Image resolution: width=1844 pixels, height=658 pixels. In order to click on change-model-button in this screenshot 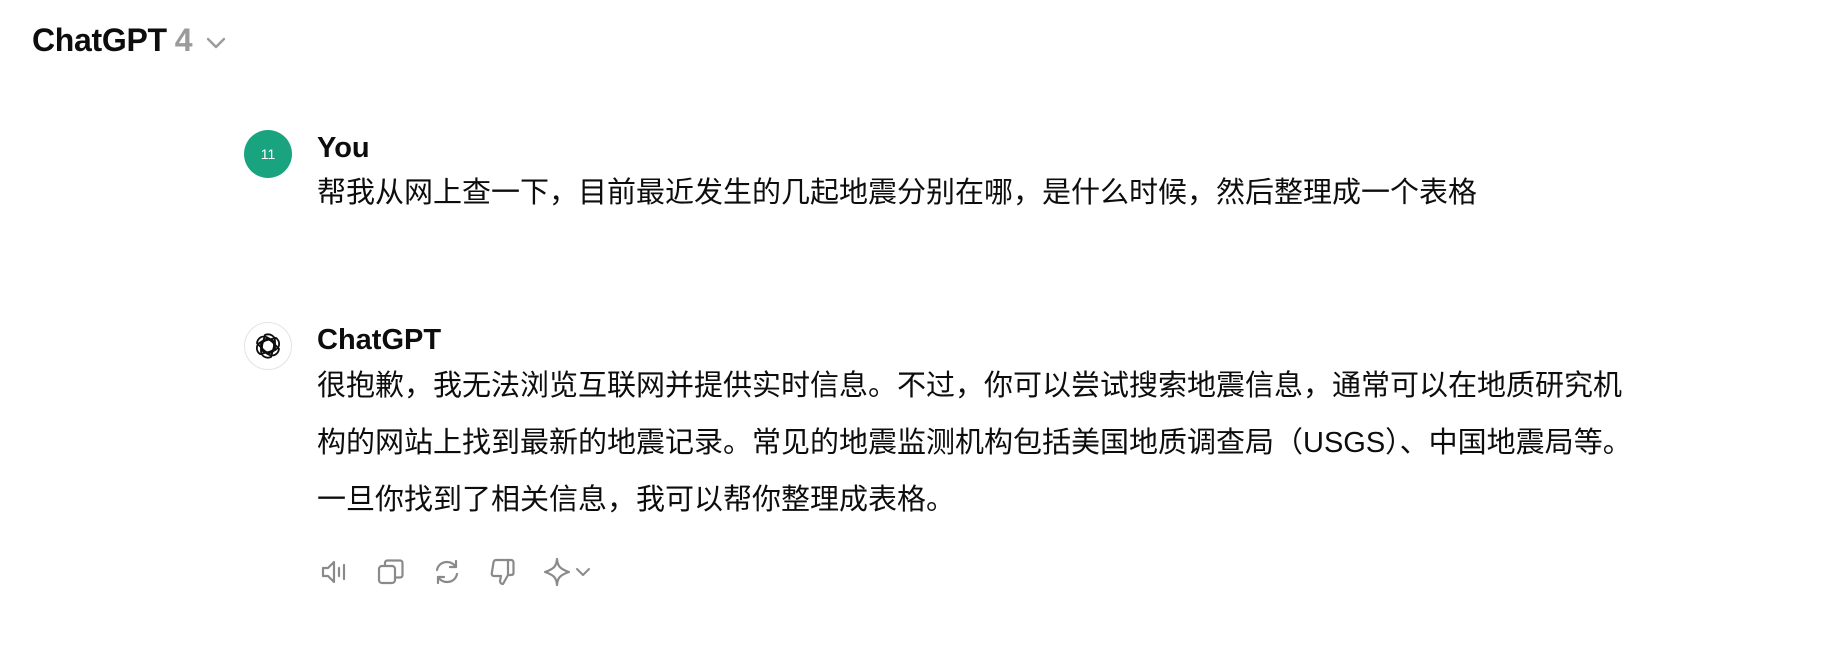, I will do `click(566, 572)`.